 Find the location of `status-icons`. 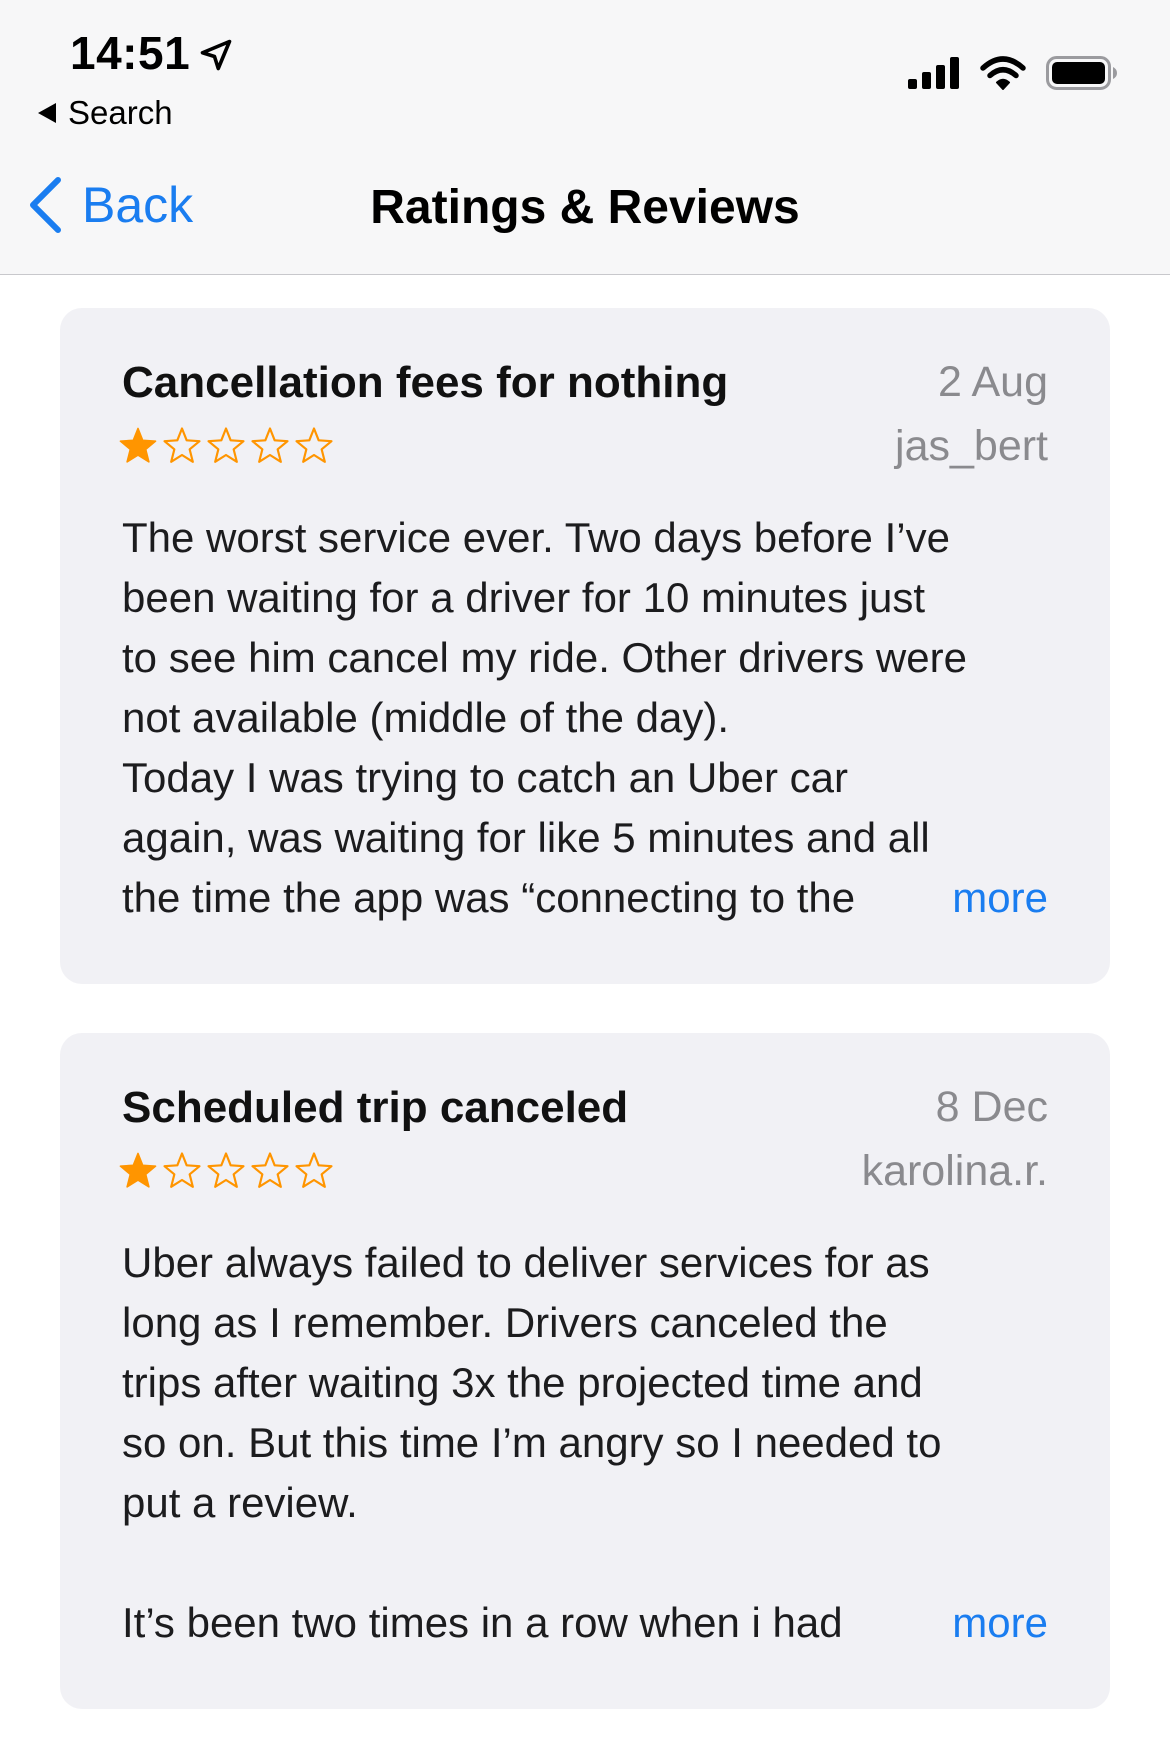

status-icons is located at coordinates (1013, 73).